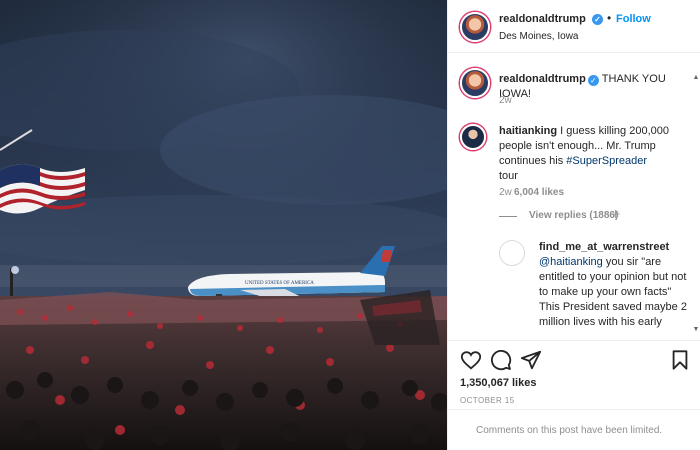  I want to click on comment-hashtag: #SuperSpreader, so click(606, 161).